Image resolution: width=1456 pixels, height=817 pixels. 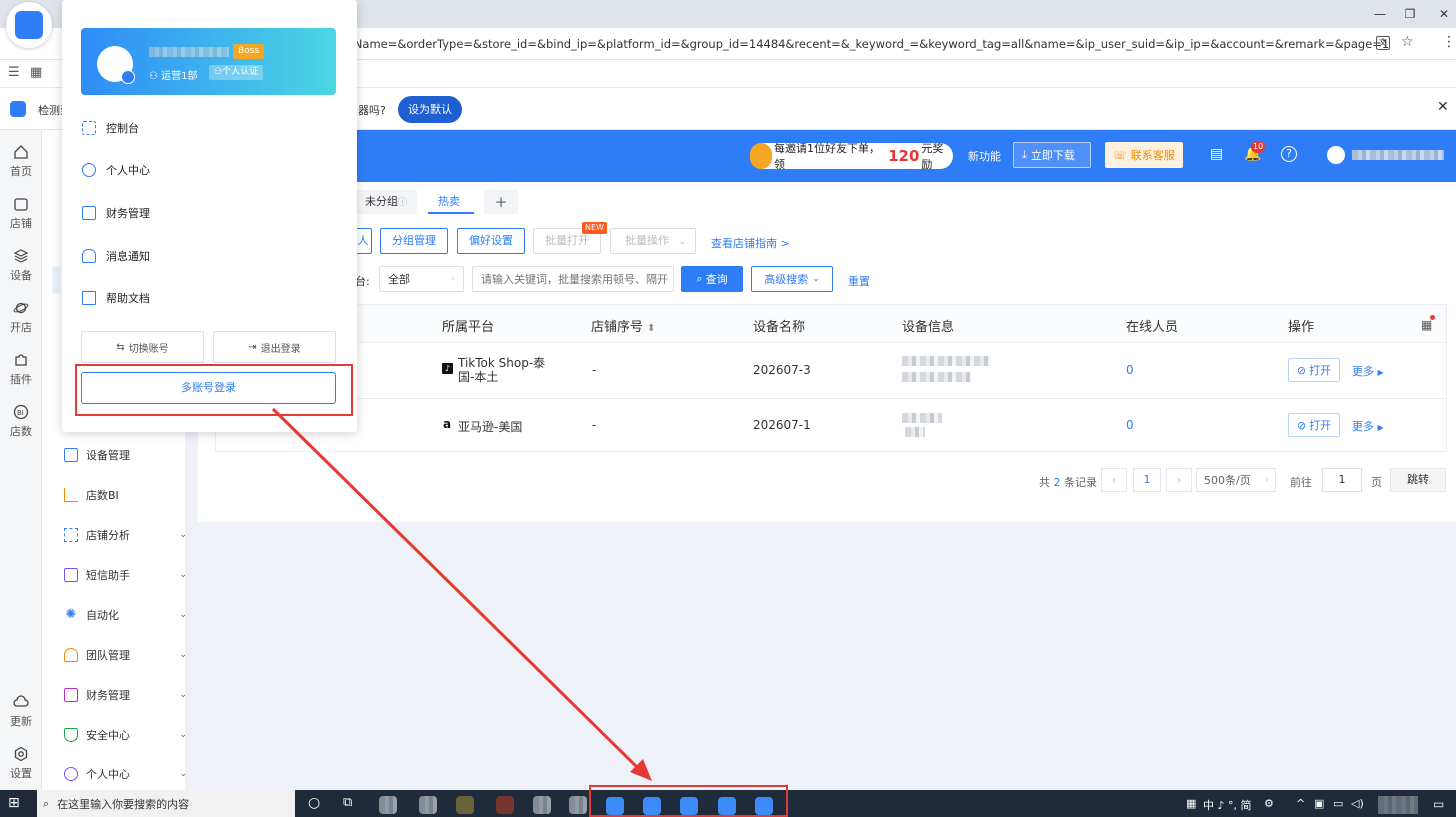 What do you see at coordinates (347, 802) in the screenshot?
I see `task-view-icon: ⧉` at bounding box center [347, 802].